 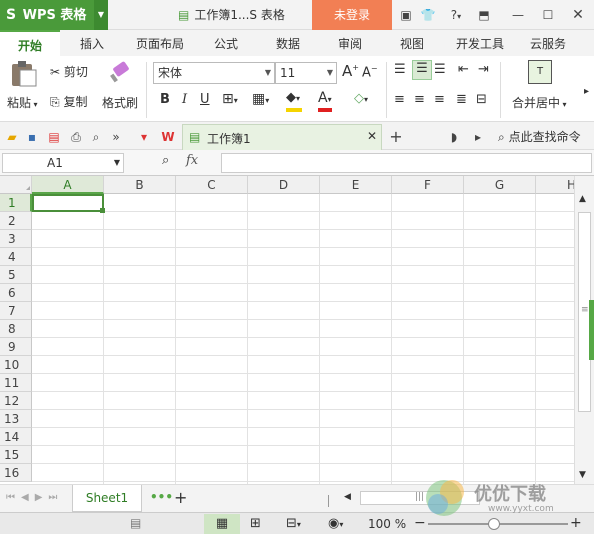 I want to click on tab-home: 开始, so click(x=30, y=43).